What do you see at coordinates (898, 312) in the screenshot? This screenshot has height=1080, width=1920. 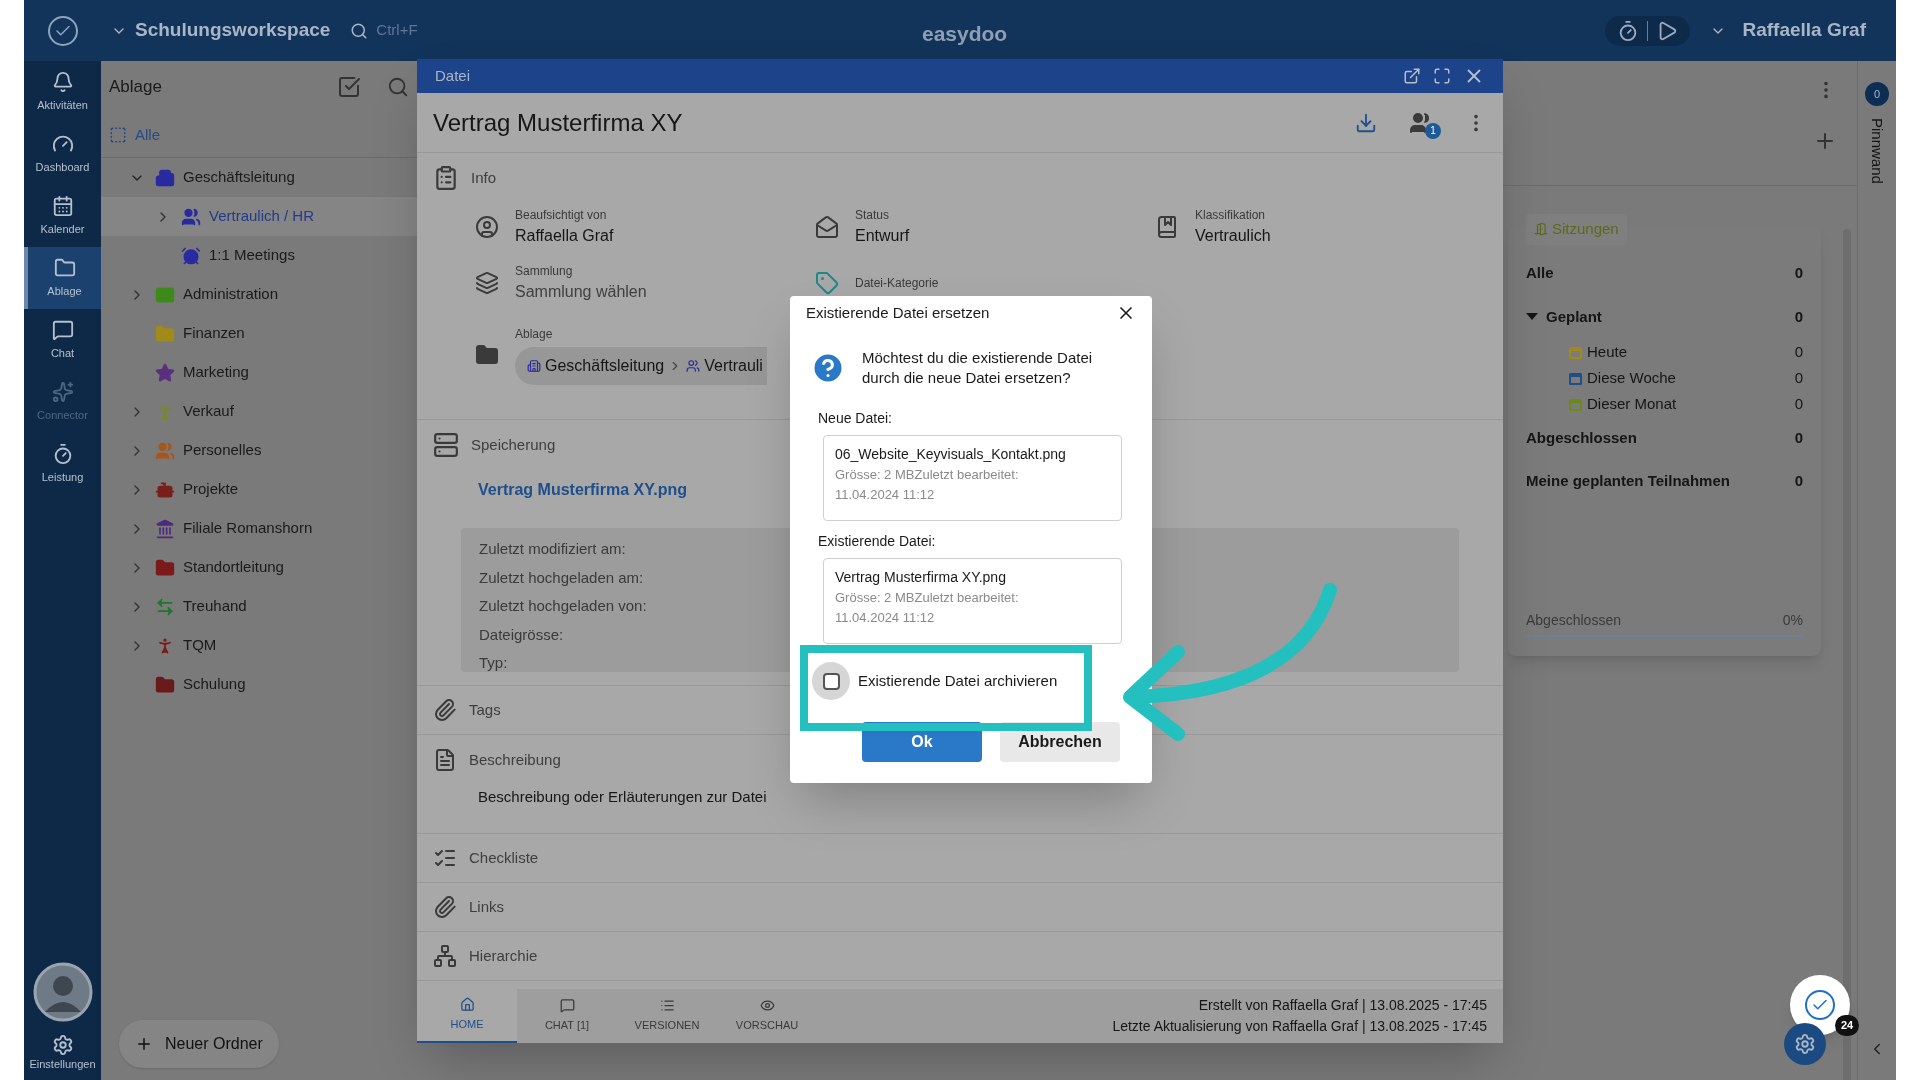 I see `dialog-title: Existierende Datei ersetzen` at bounding box center [898, 312].